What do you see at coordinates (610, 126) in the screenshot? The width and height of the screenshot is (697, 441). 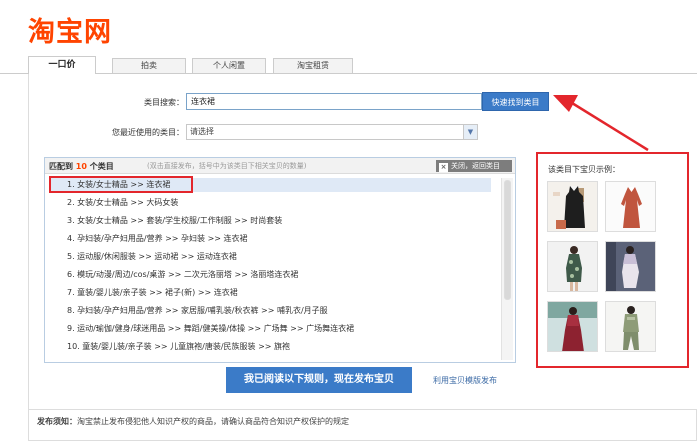 I see `annotation-arrow-line` at bounding box center [610, 126].